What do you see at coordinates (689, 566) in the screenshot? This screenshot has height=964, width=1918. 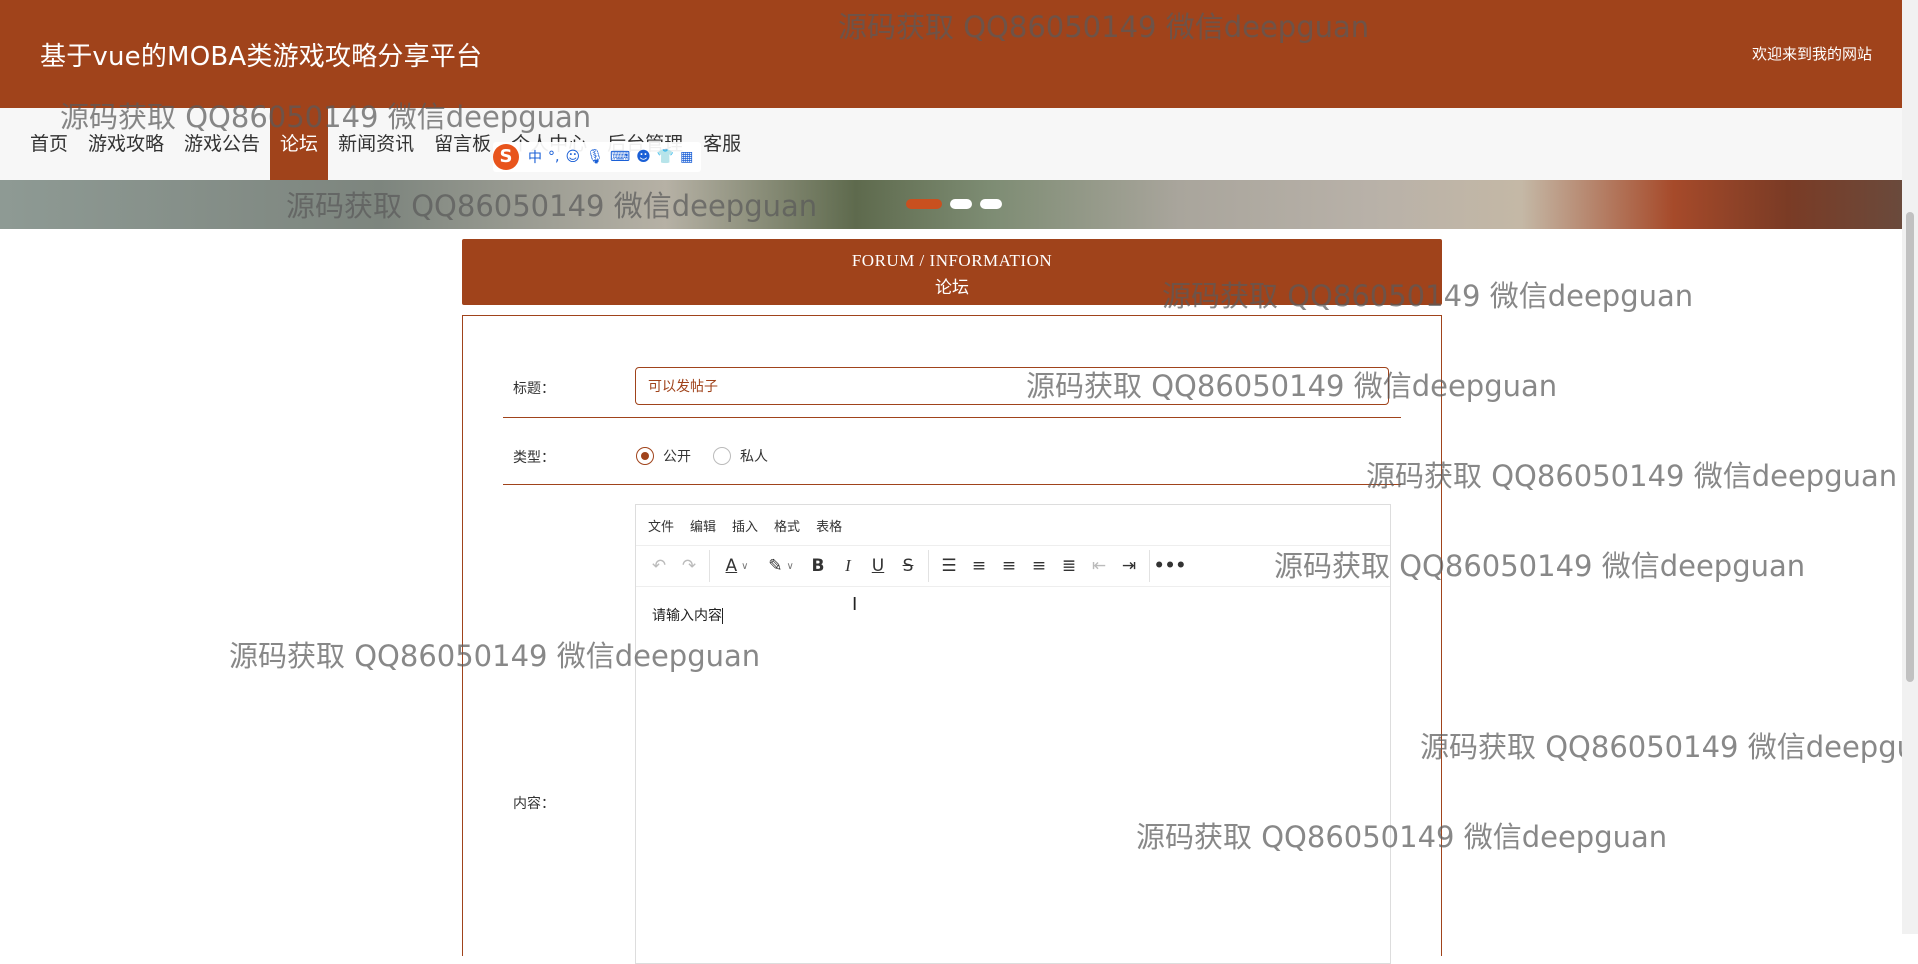 I see `redo-icon: ↷` at bounding box center [689, 566].